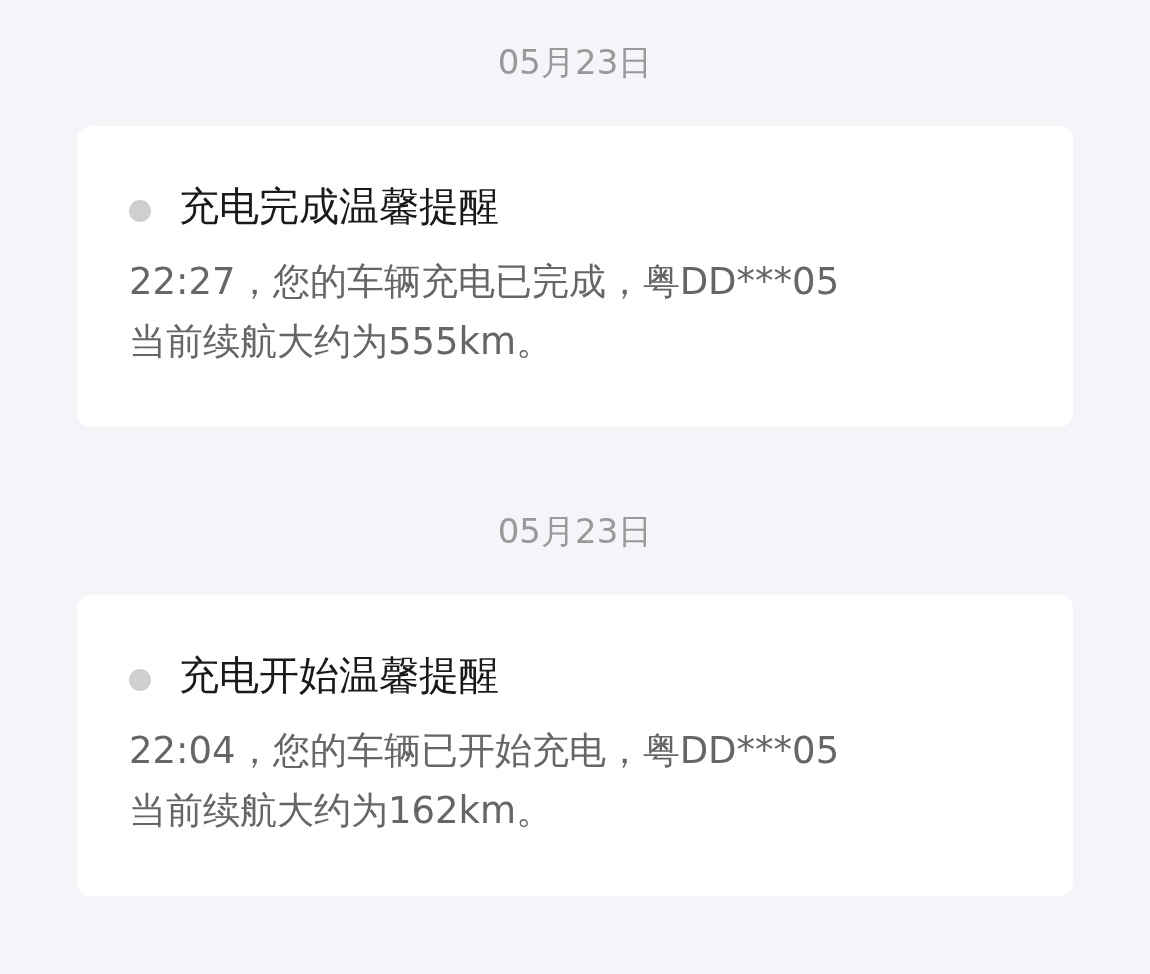  I want to click on notification-title: 充电开始温馨提醒, so click(339, 675).